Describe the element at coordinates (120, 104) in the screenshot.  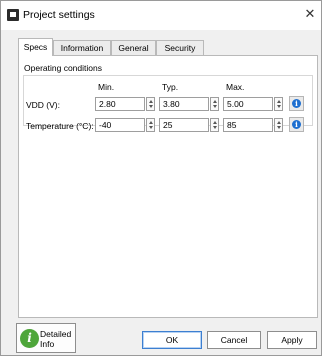
I see `vdd-min-input: 2.80` at that location.